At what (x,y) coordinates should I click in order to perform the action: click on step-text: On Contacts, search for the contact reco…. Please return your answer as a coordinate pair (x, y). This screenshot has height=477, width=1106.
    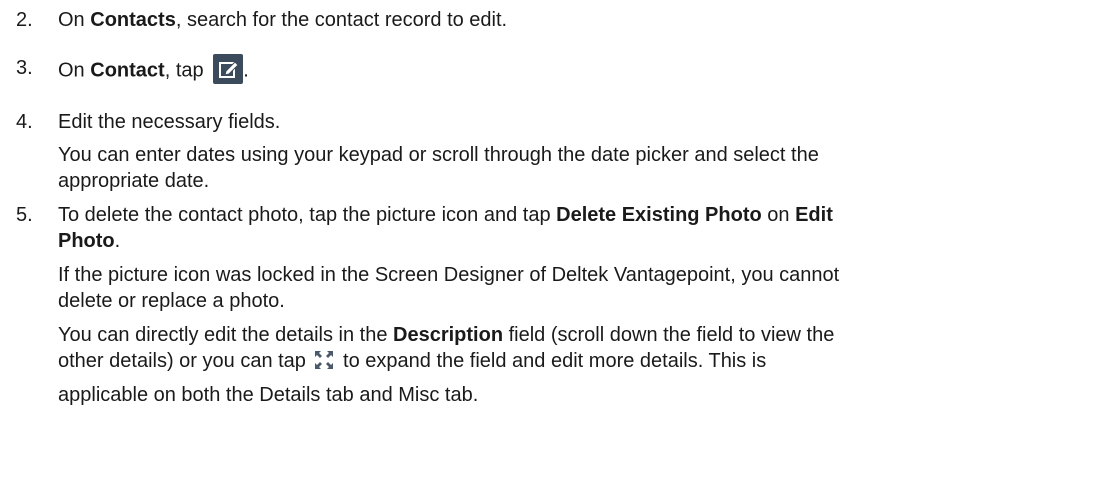
    Looking at the image, I should click on (283, 20).